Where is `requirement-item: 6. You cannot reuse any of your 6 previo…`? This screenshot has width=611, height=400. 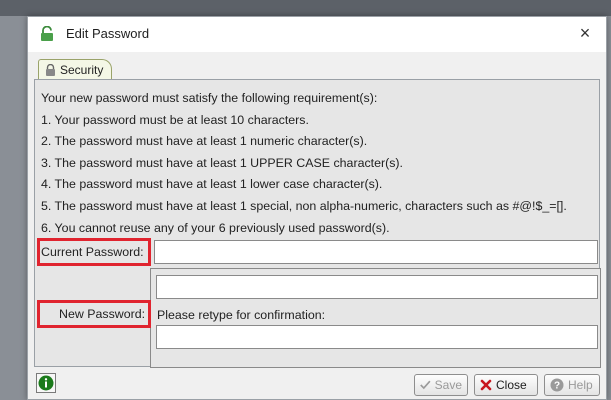 requirement-item: 6. You cannot reuse any of your 6 previo… is located at coordinates (215, 227).